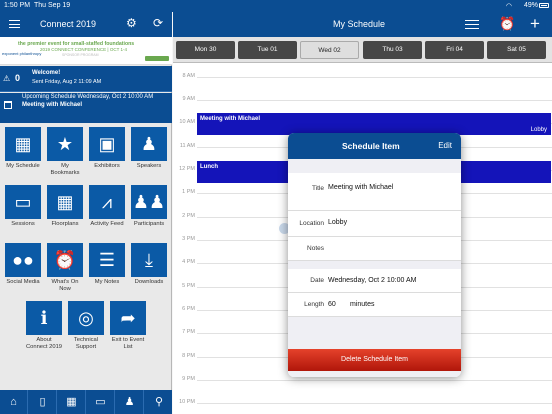 This screenshot has height=414, width=552. I want to click on tile-label: Floorplans, so click(65, 224).